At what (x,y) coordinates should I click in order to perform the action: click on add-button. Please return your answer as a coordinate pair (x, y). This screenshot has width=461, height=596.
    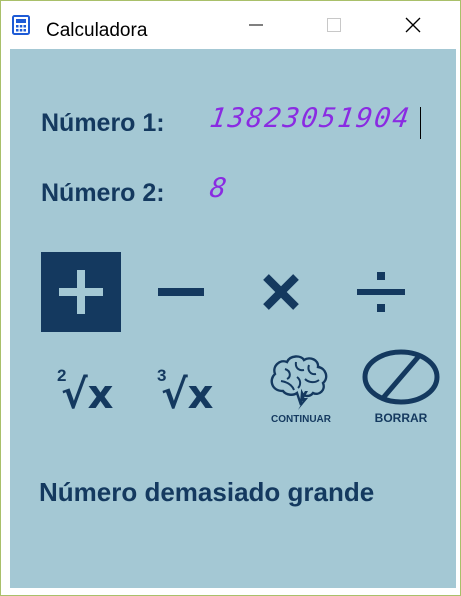
    Looking at the image, I should click on (81, 292).